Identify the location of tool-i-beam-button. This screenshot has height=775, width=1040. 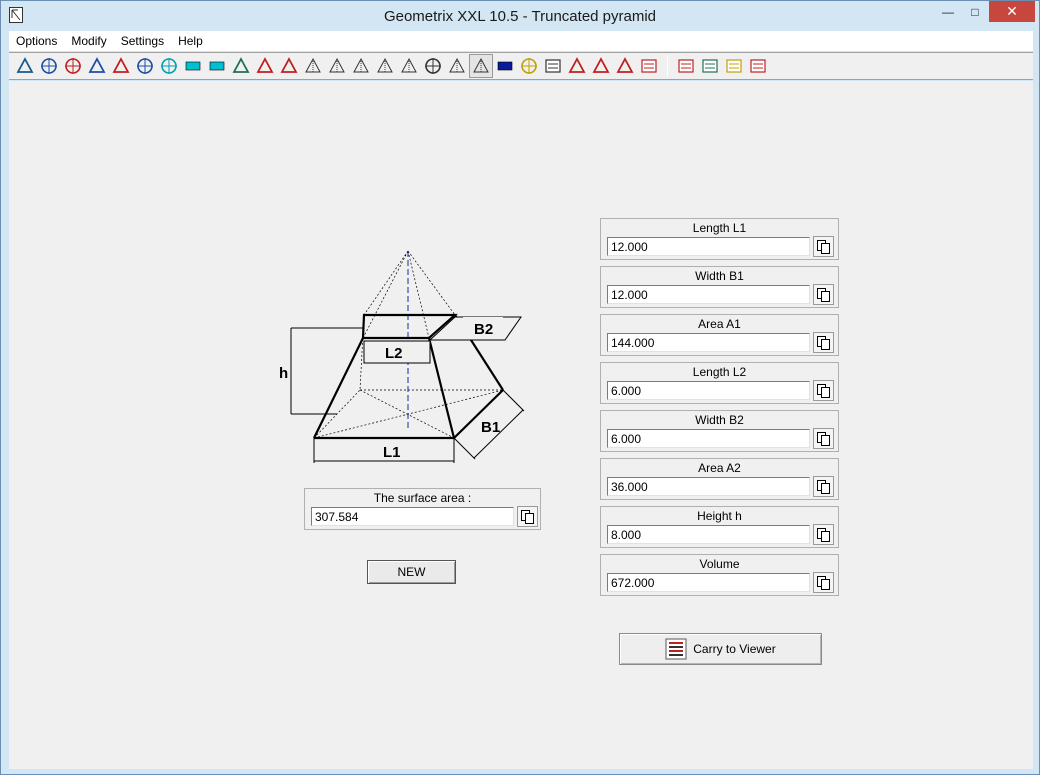
(121, 66).